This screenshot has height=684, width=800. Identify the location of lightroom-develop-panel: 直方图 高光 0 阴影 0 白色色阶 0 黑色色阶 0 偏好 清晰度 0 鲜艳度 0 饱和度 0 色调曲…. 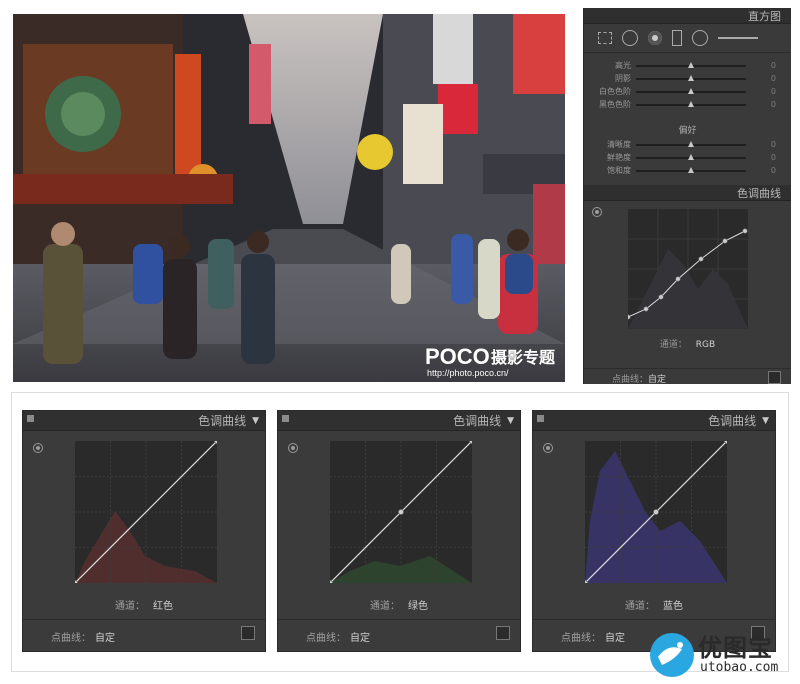
(687, 196).